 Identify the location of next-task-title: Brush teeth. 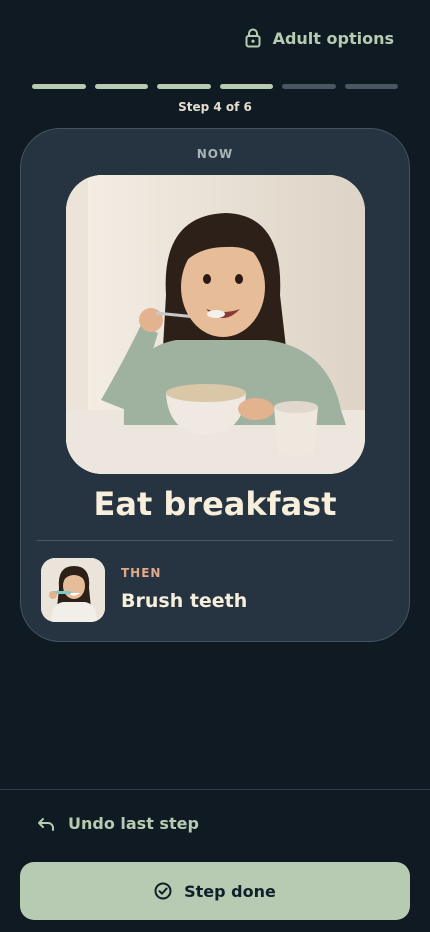
(184, 601).